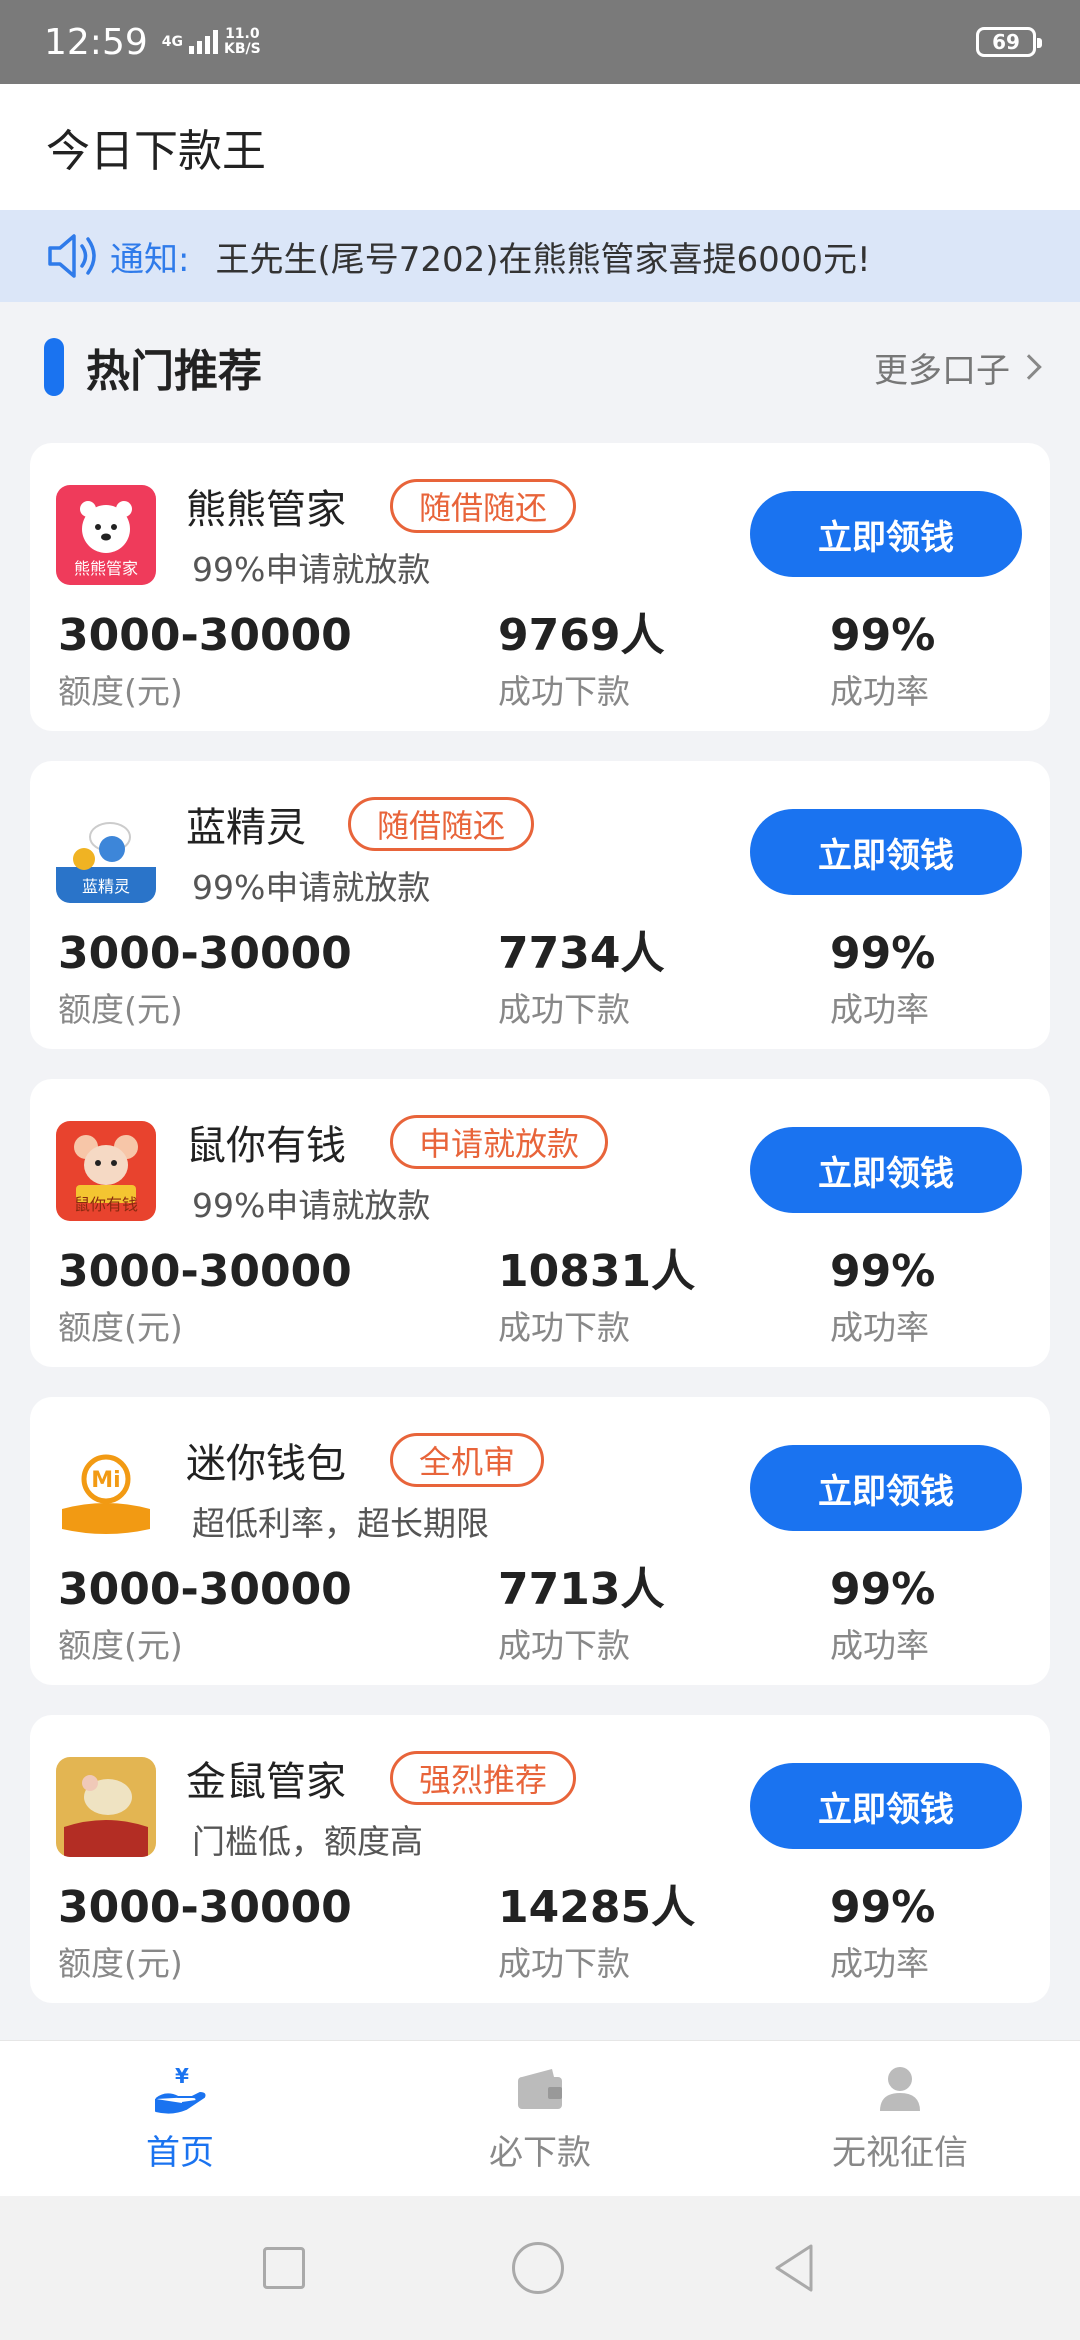 The width and height of the screenshot is (1080, 2340). I want to click on battery-icon: 69, so click(1009, 42).